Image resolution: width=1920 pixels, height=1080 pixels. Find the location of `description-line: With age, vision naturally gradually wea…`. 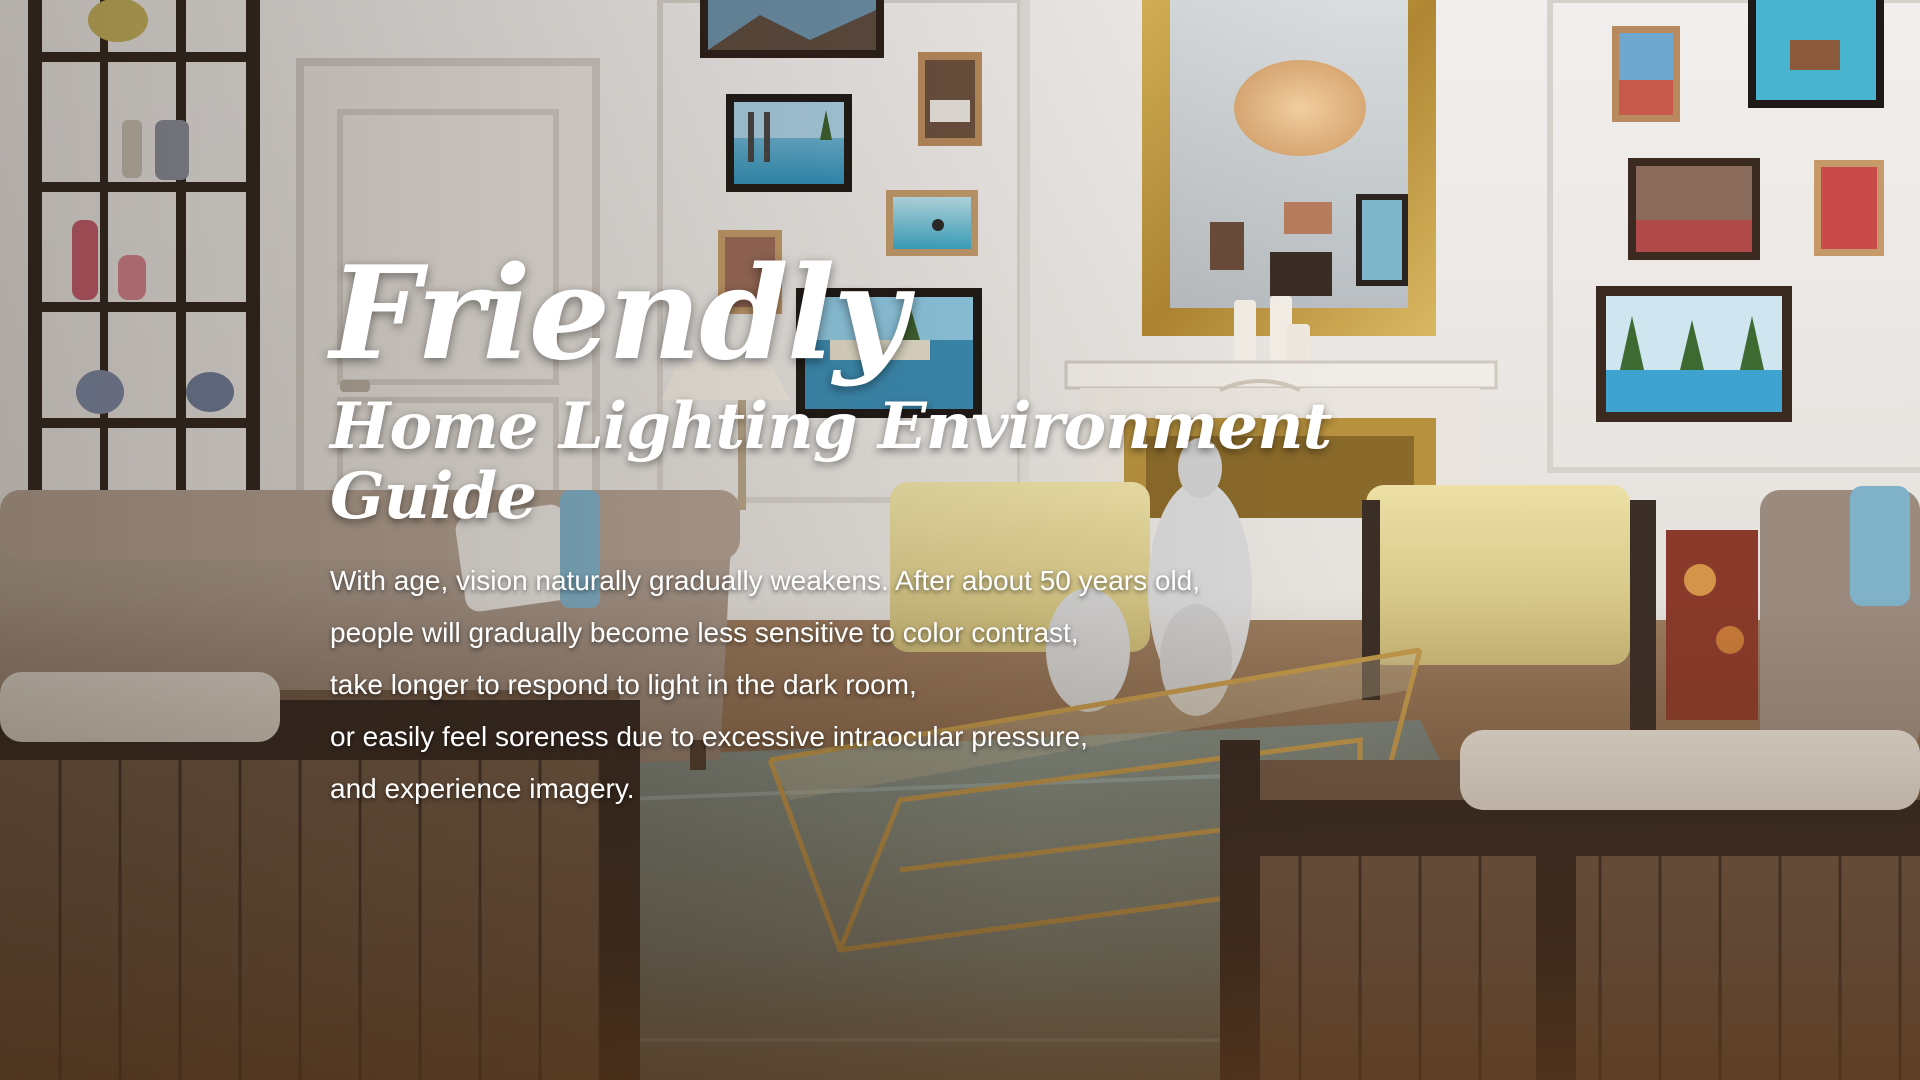

description-line: With age, vision naturally gradually wea… is located at coordinates (765, 580).